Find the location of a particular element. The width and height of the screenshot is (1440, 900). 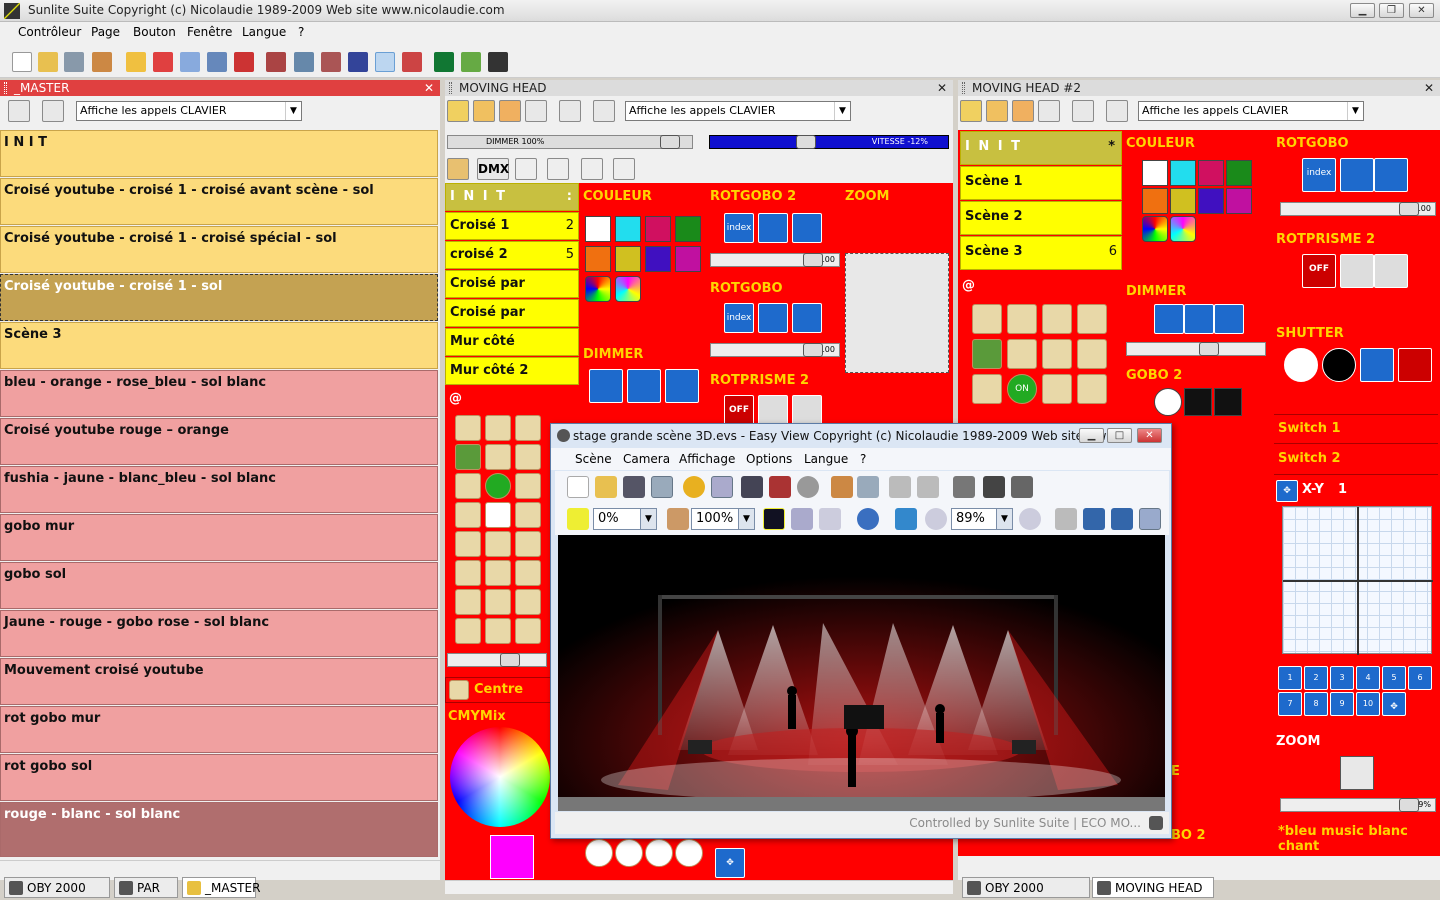

material-icon is located at coordinates (694, 487).